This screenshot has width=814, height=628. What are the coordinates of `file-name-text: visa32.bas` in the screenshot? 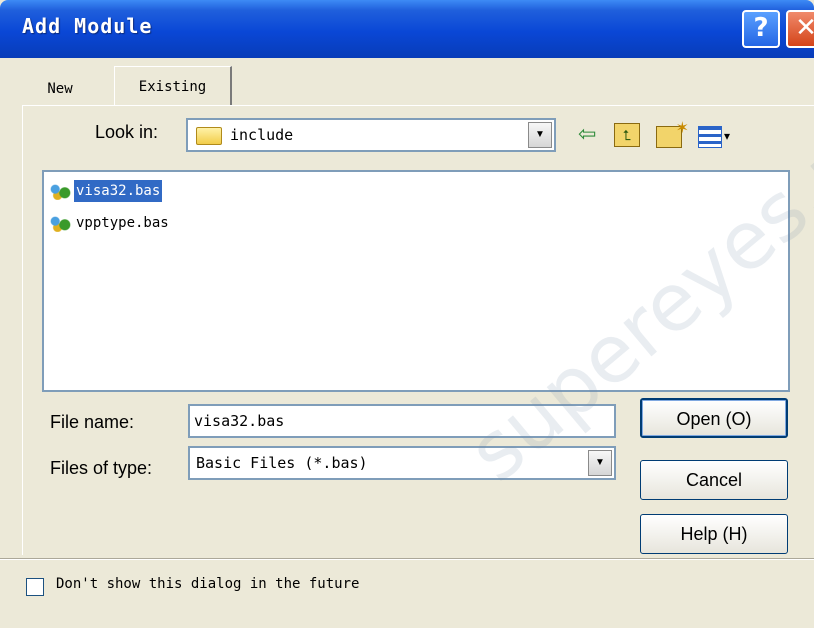 It's located at (118, 191).